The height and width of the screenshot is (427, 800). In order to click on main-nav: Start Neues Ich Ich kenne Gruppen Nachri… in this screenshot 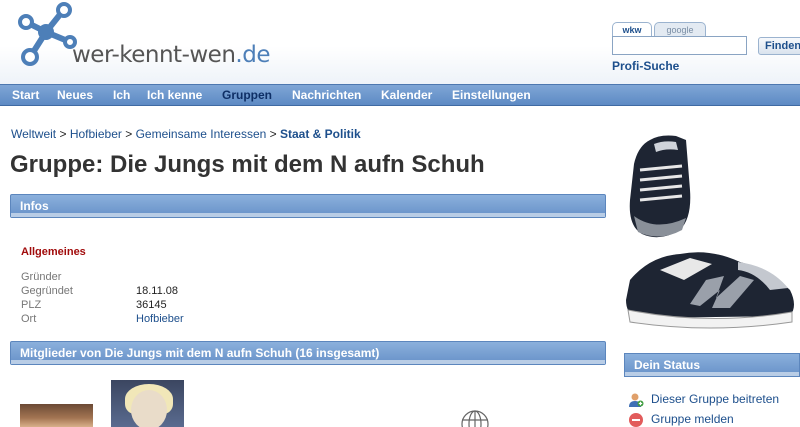, I will do `click(400, 95)`.